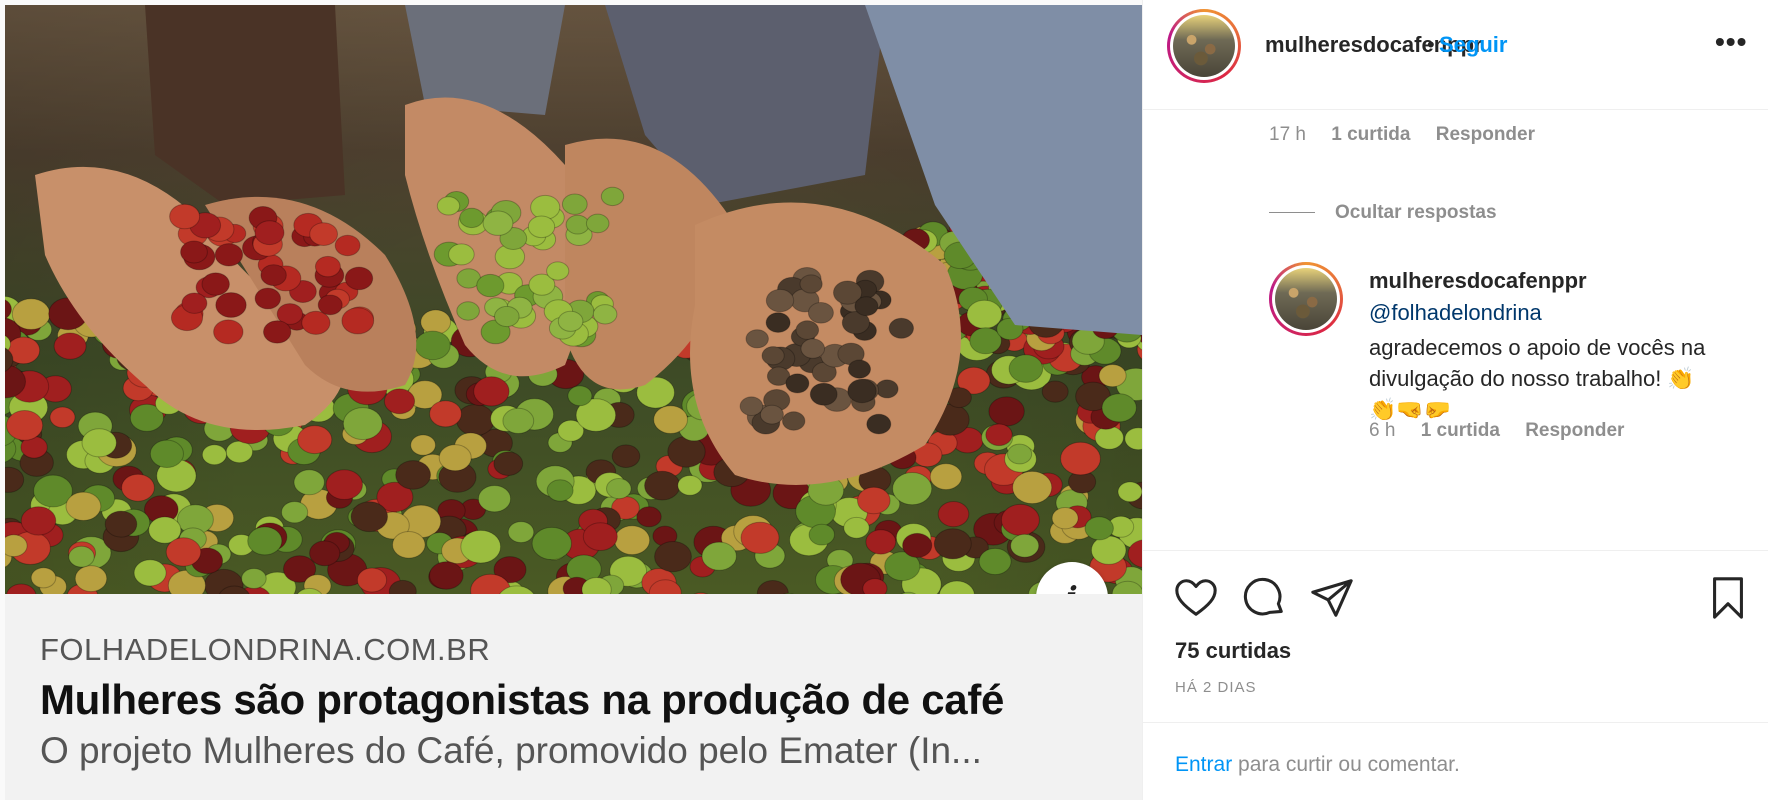 The image size is (1768, 800). Describe the element at coordinates (1196, 598) in the screenshot. I see `heart-icon` at that location.